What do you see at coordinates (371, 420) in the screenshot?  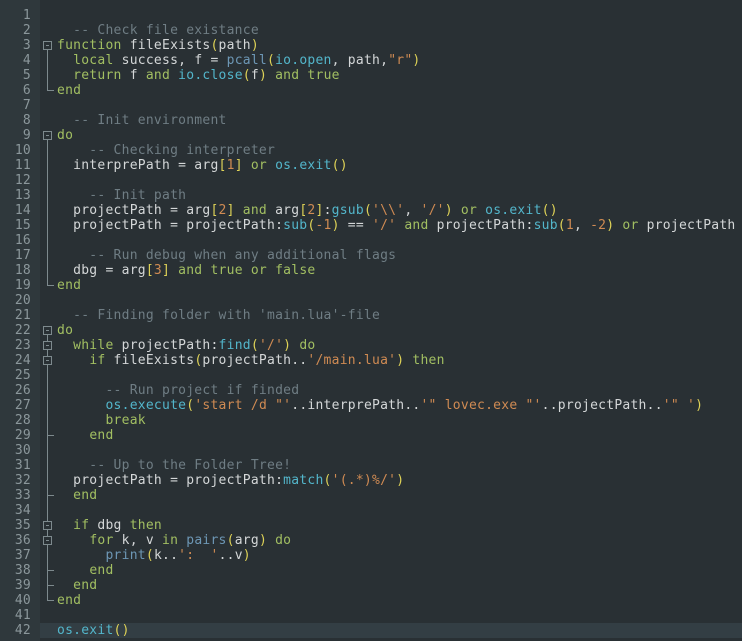 I see `code-line: 28 break` at bounding box center [371, 420].